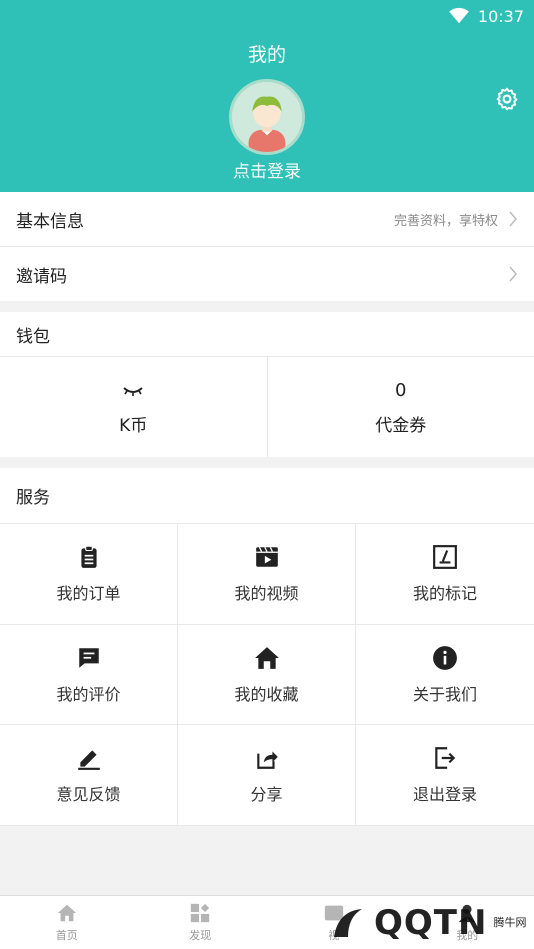  Describe the element at coordinates (444, 794) in the screenshot. I see `service-label: 退出登录` at that location.